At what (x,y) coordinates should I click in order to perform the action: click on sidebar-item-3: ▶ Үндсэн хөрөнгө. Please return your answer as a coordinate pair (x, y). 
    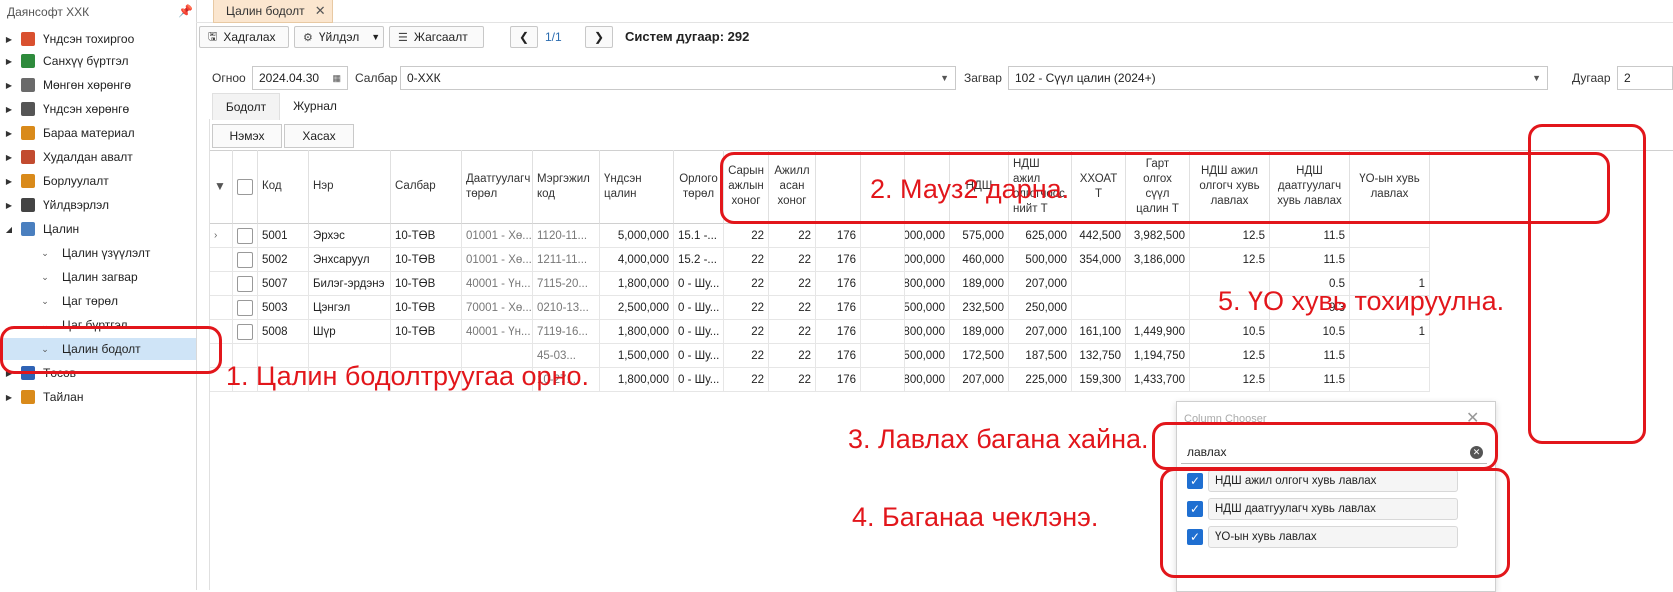
    Looking at the image, I should click on (98, 109).